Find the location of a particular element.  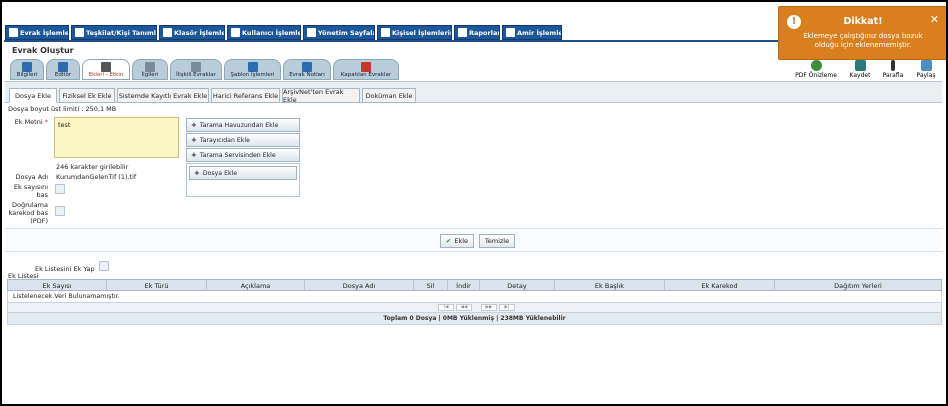

ek-sayisi-label: Ek sayısını bas is located at coordinates (30, 191).